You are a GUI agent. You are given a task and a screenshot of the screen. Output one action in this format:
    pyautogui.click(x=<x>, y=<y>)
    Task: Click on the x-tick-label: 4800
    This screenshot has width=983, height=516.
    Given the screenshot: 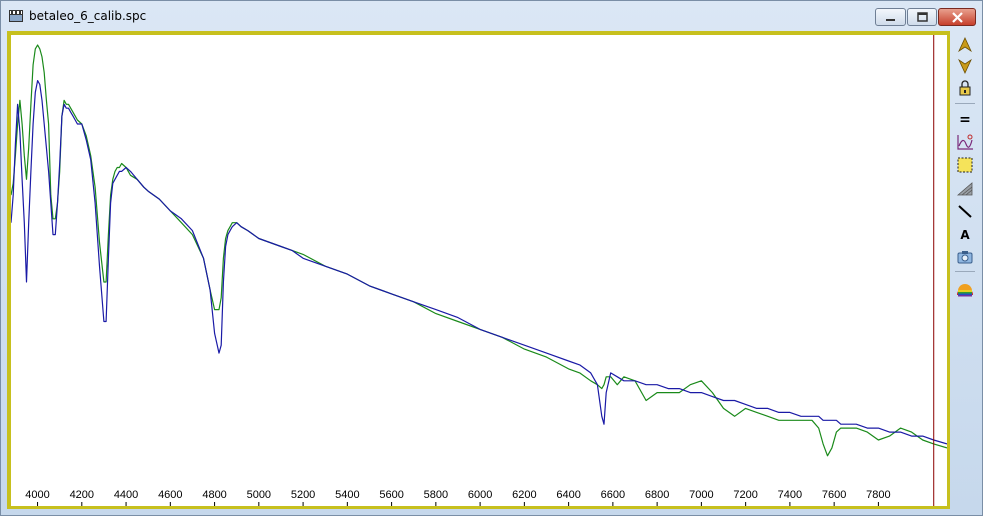 What is the action you would take?
    pyautogui.click(x=214, y=495)
    